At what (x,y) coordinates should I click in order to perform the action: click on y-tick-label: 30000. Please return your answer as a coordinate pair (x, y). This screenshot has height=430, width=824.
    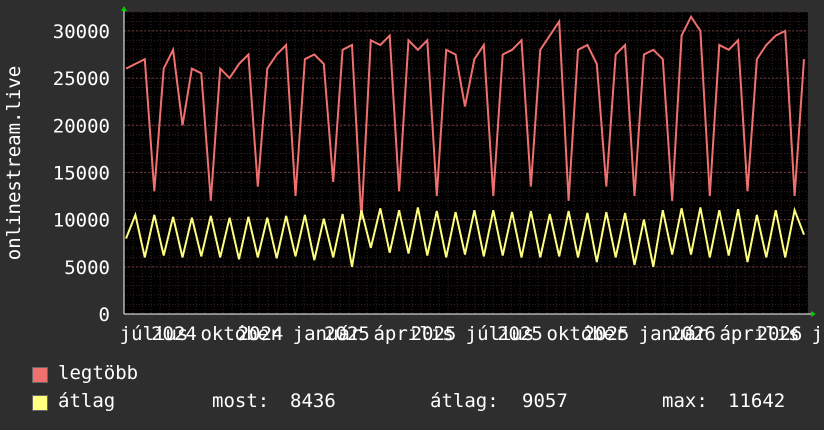
    Looking at the image, I should click on (81, 32).